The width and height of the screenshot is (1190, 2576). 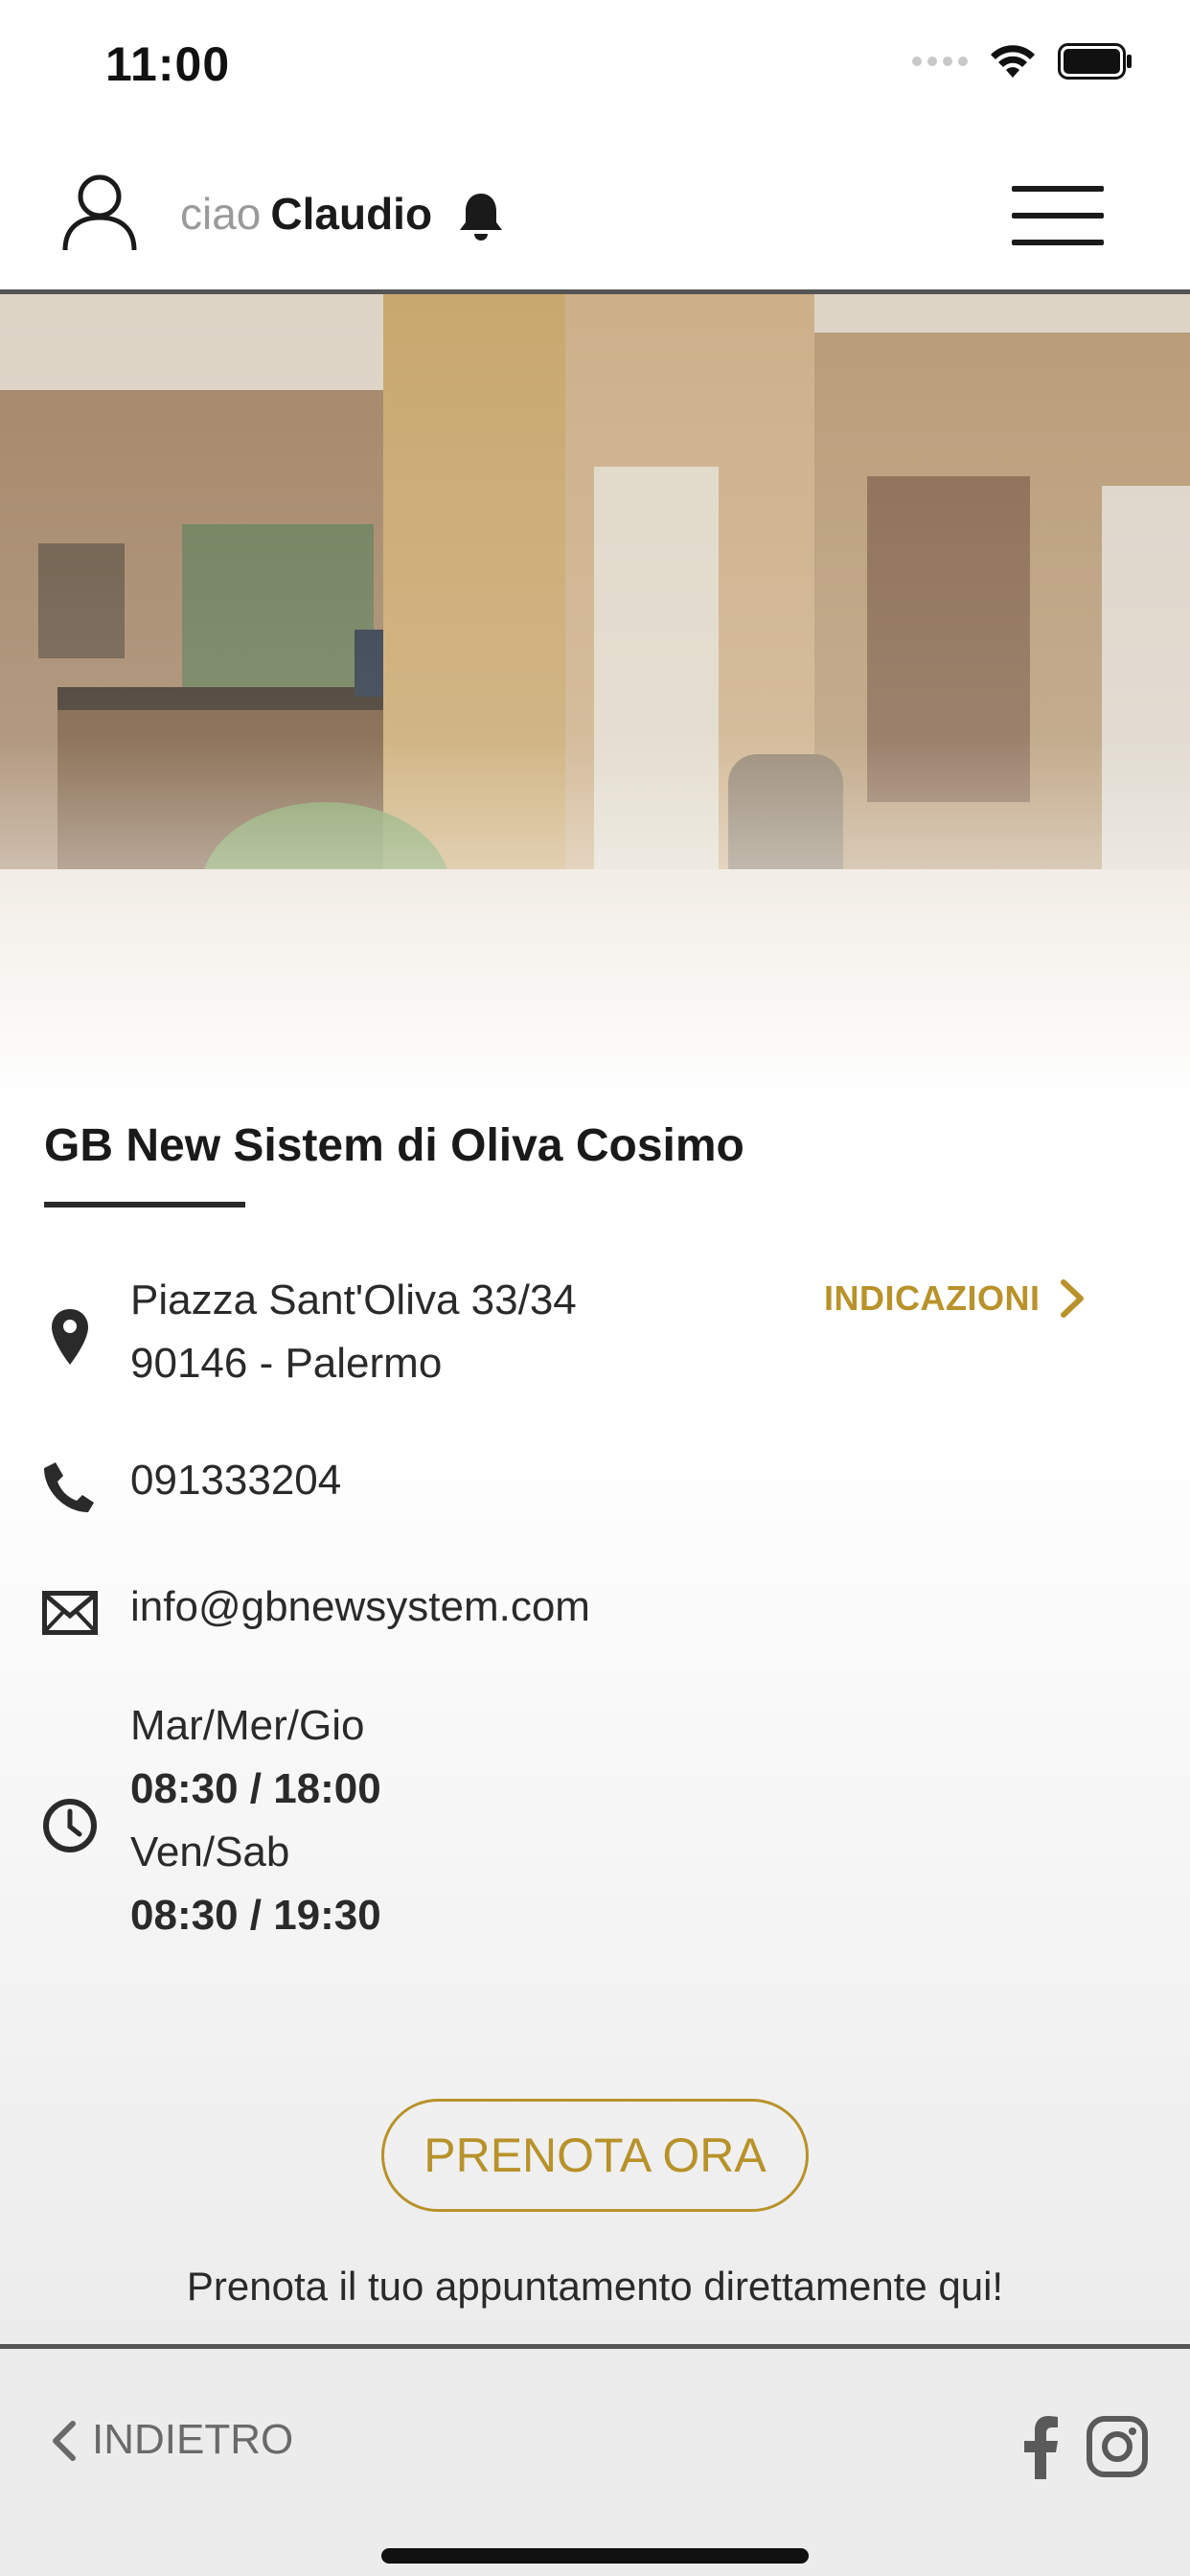 I want to click on chevron-left-icon, so click(x=64, y=2441).